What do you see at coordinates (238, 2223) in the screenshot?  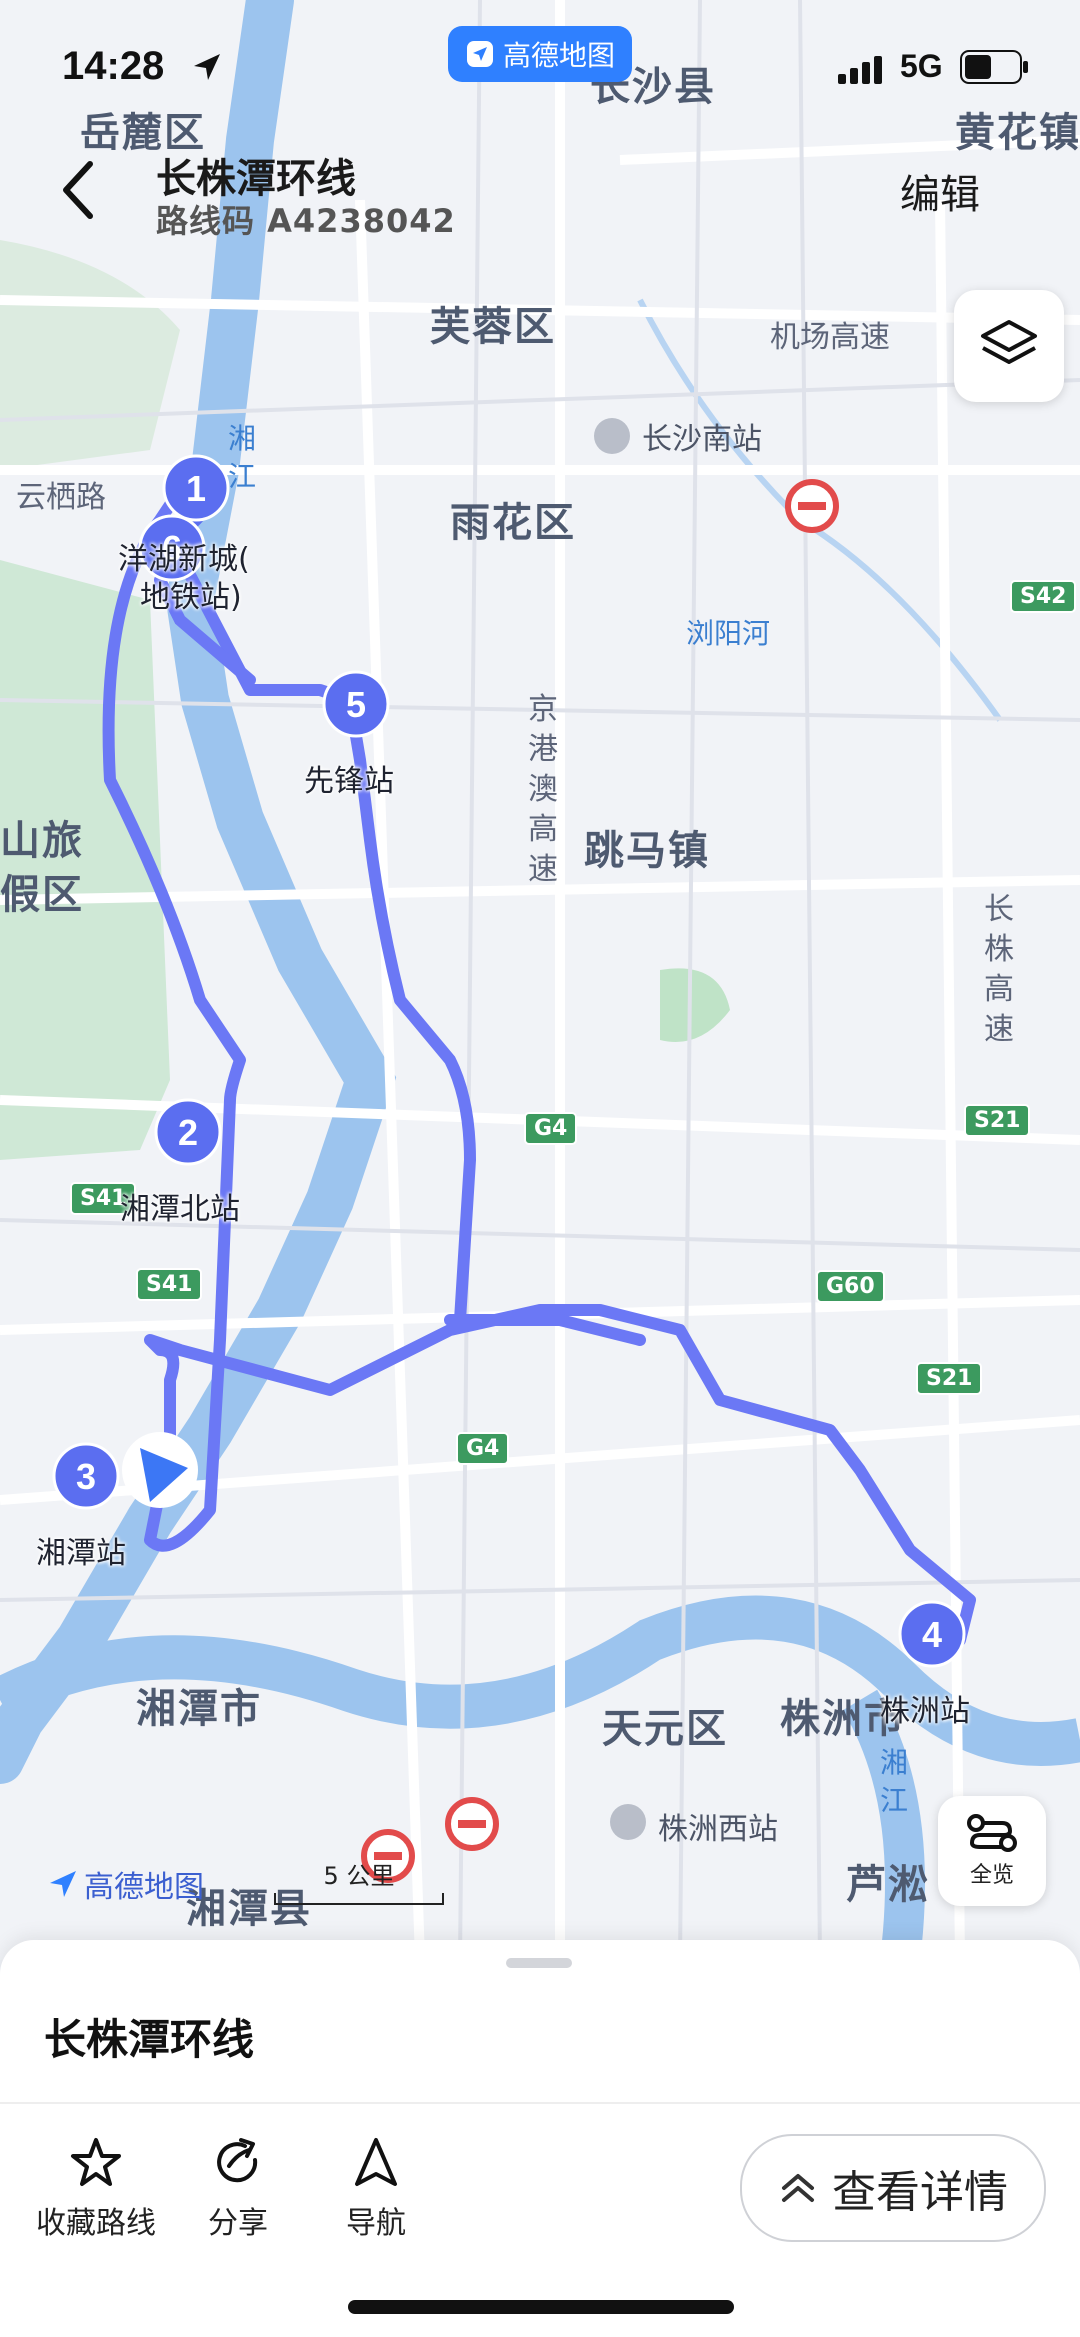 I see `share-label: 分享` at bounding box center [238, 2223].